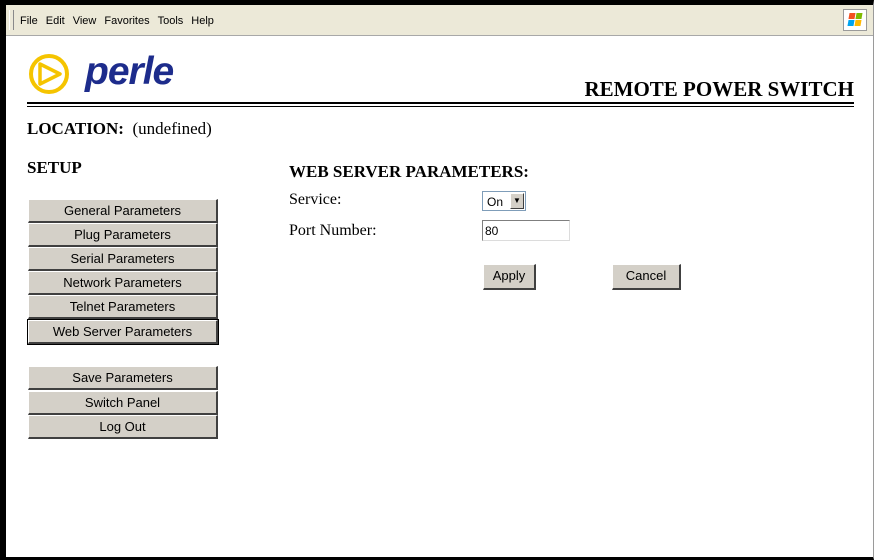  Describe the element at coordinates (172, 128) in the screenshot. I see `location-value: (undefined)` at that location.